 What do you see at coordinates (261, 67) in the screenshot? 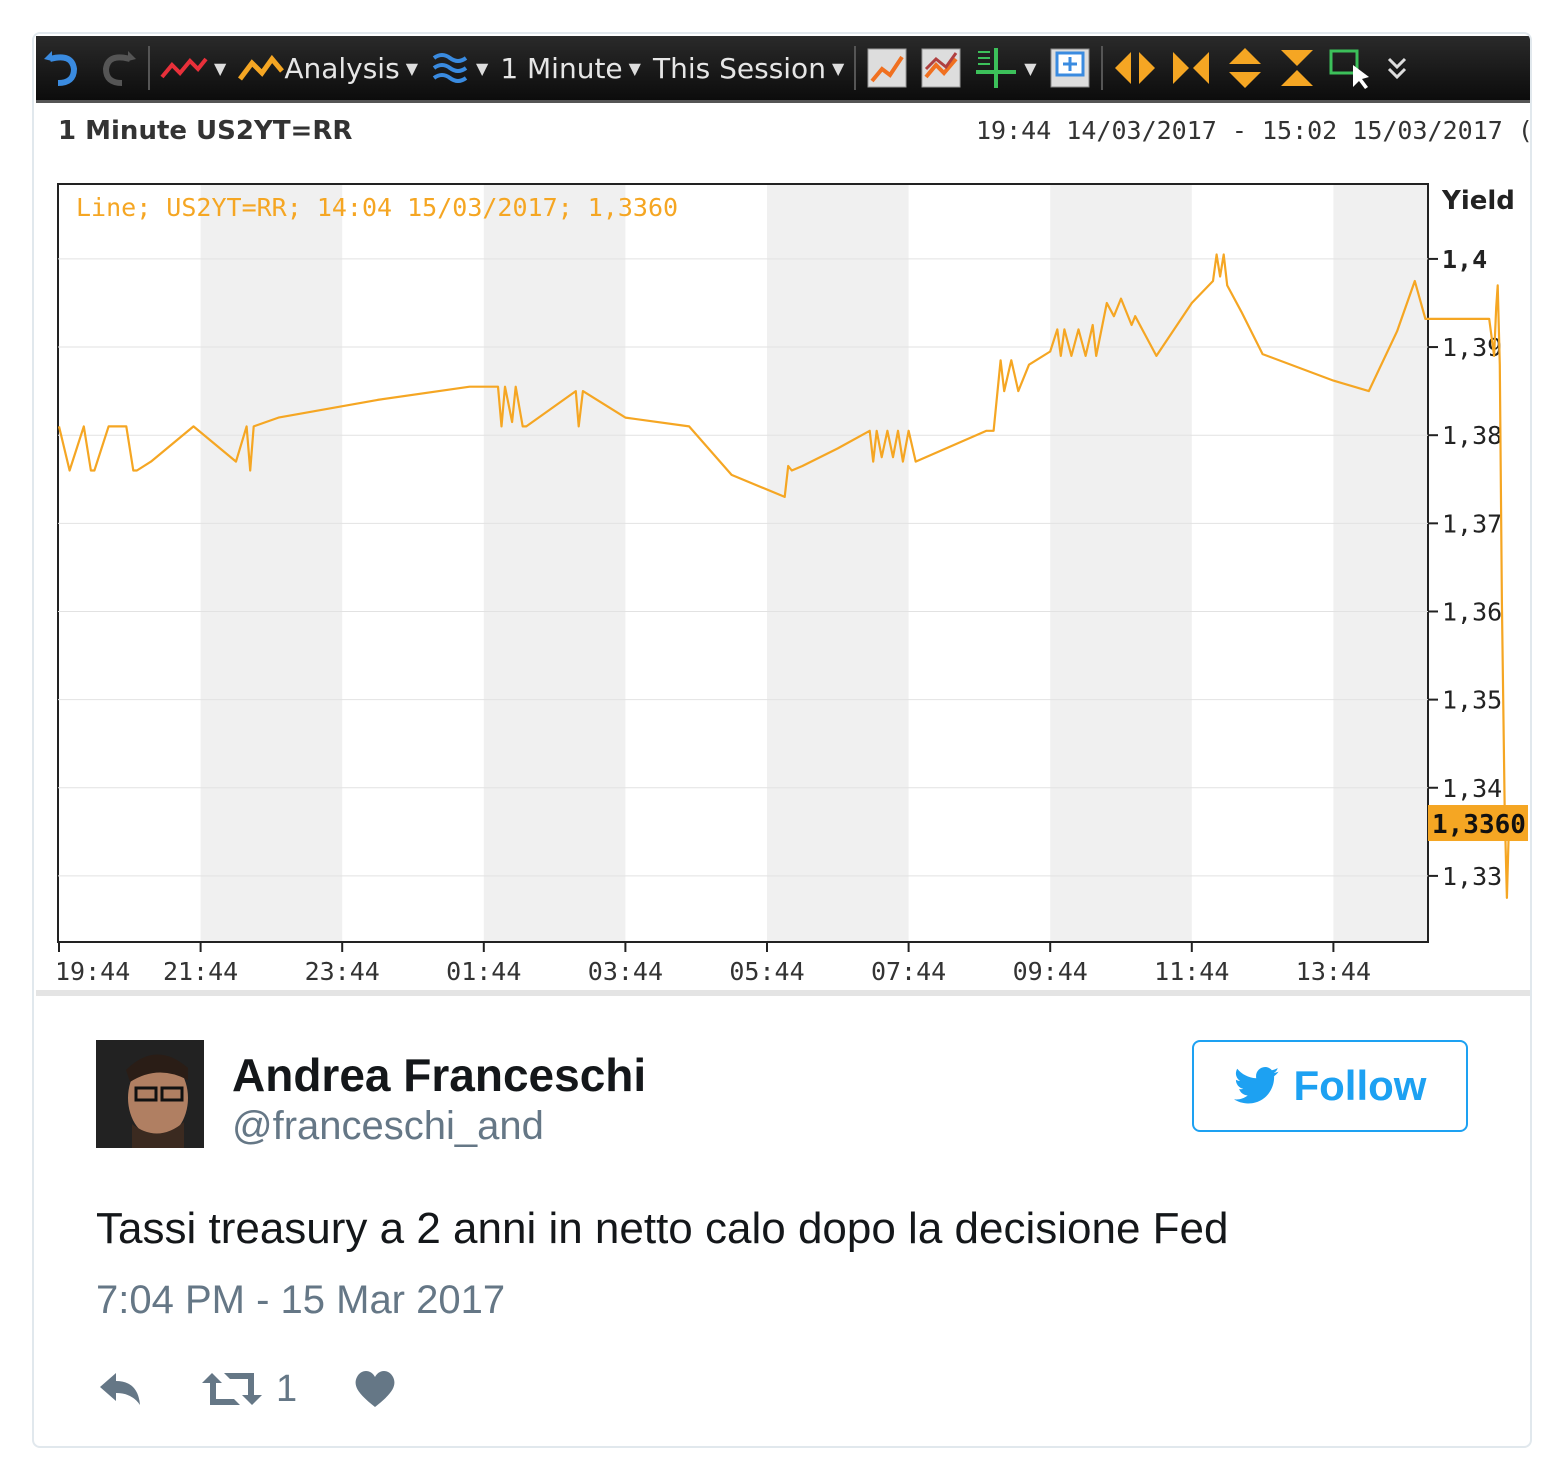
I see `analysis-icon` at bounding box center [261, 67].